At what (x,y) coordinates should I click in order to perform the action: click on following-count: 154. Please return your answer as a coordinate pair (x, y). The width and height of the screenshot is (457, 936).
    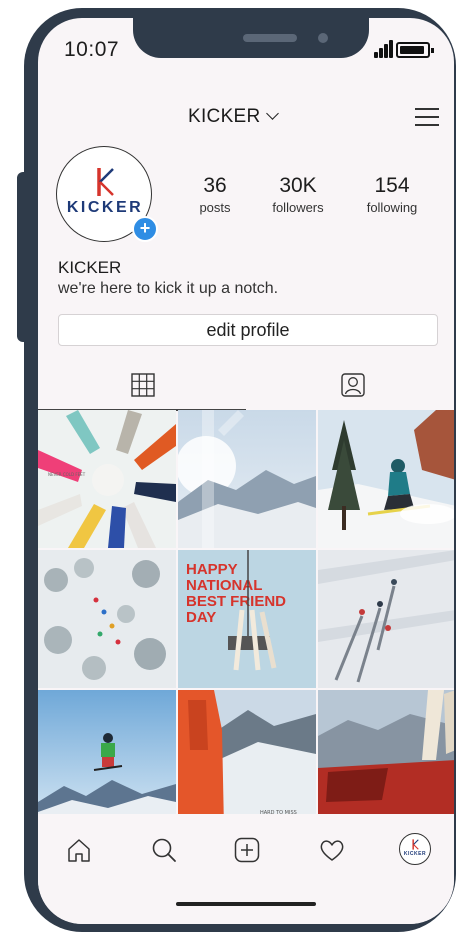
    Looking at the image, I should click on (392, 185).